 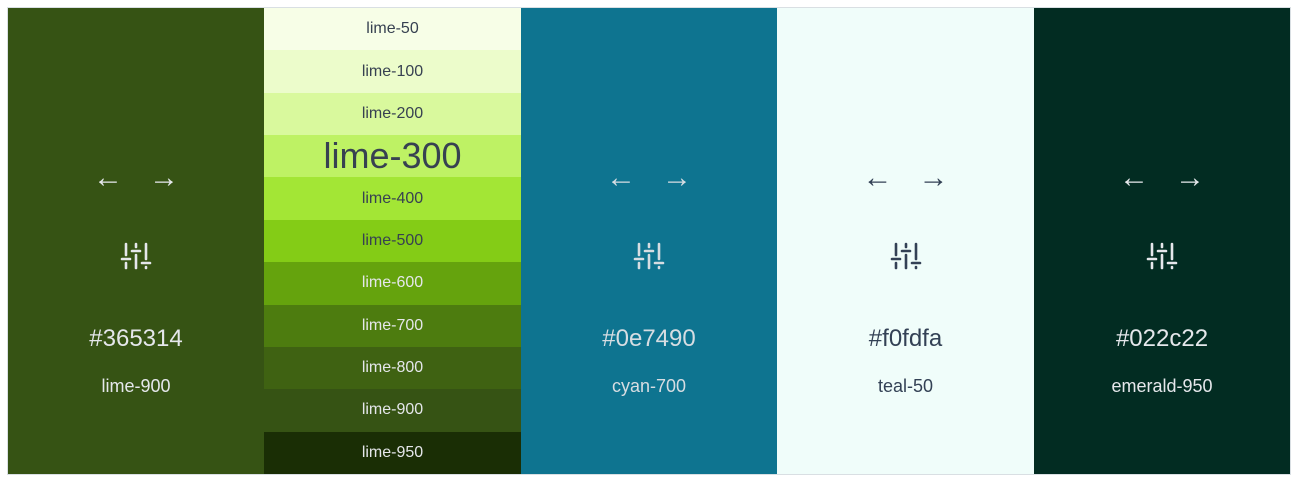 What do you see at coordinates (1162, 339) in the screenshot?
I see `color-hex-value: #022c22` at bounding box center [1162, 339].